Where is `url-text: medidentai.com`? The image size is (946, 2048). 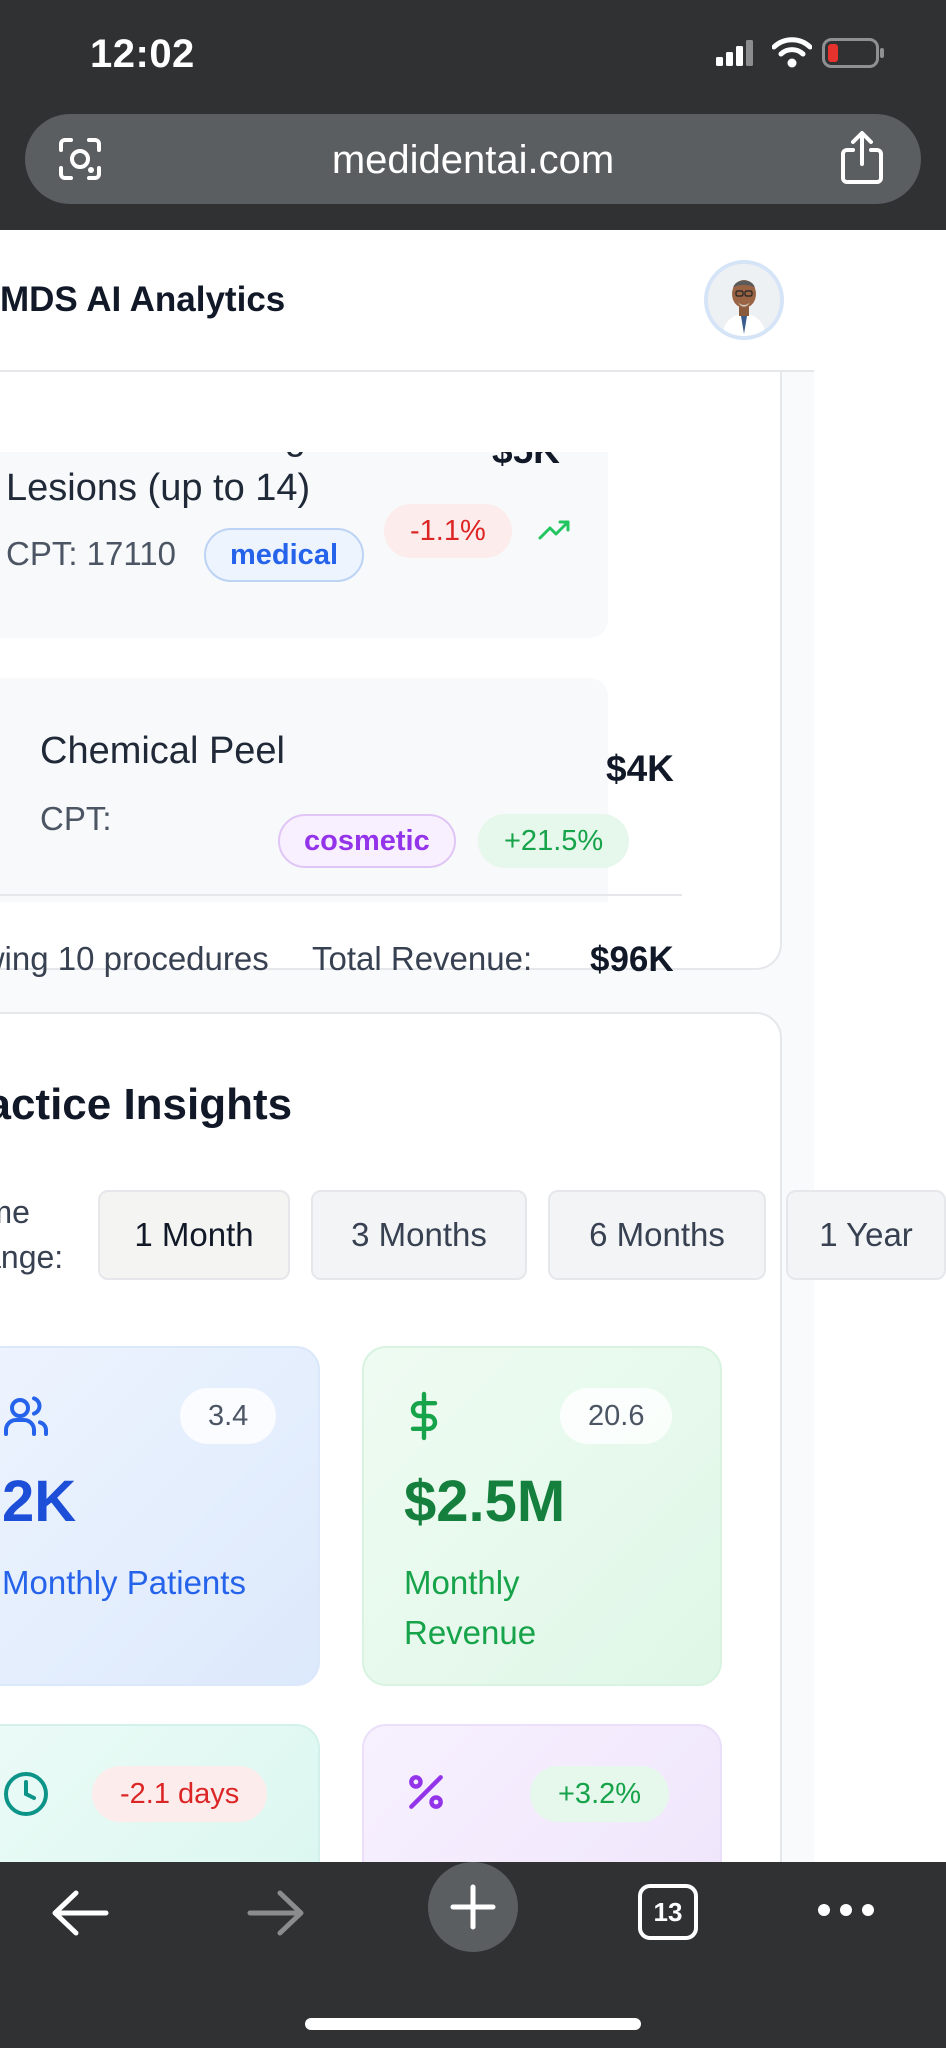 url-text: medidentai.com is located at coordinates (473, 160).